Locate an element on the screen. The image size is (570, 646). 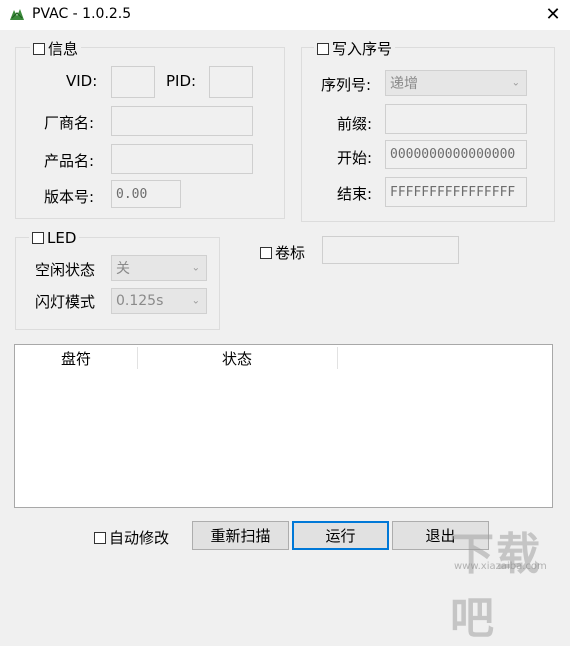
serial-group-legend: 写入序号 is located at coordinates (355, 48).